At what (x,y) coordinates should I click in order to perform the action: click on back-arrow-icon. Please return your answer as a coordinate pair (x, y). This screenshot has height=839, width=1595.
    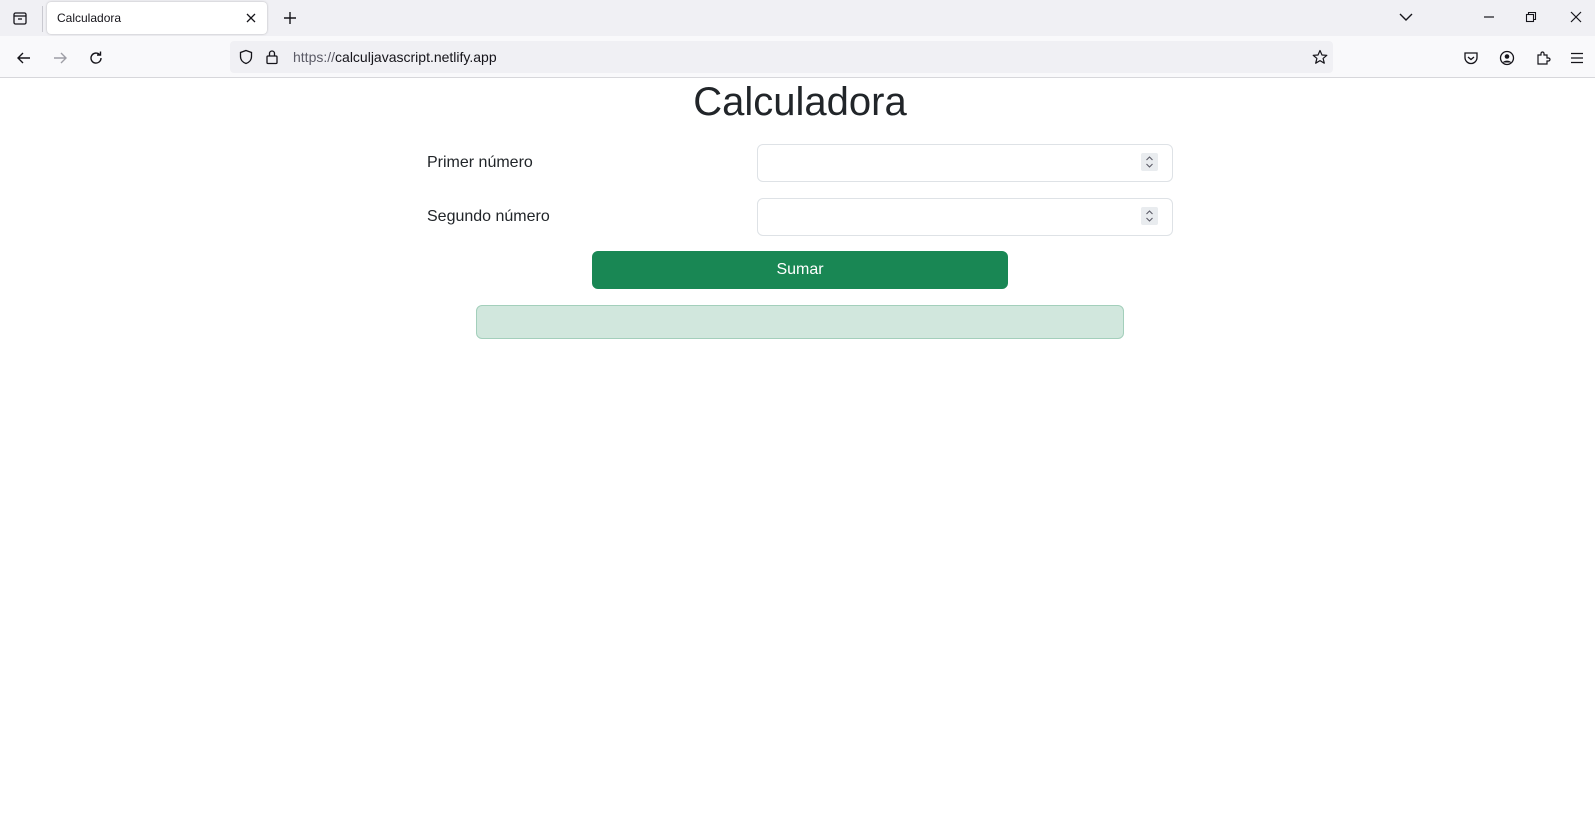
    Looking at the image, I should click on (24, 58).